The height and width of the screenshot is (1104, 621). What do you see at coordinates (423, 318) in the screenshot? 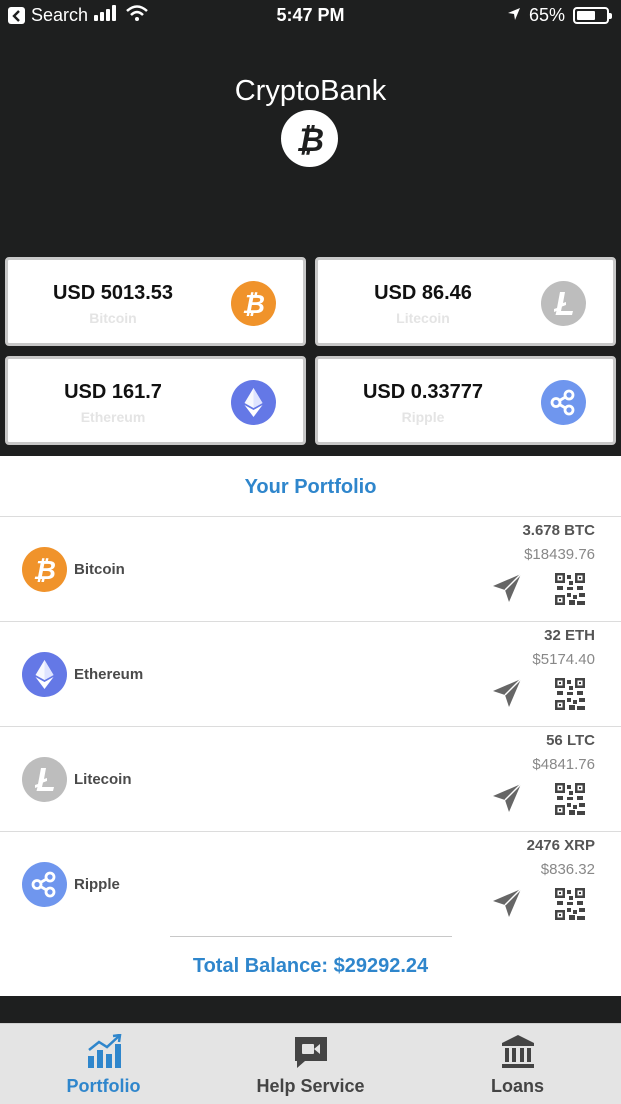
I see `rate-coin-name: Litecoin` at bounding box center [423, 318].